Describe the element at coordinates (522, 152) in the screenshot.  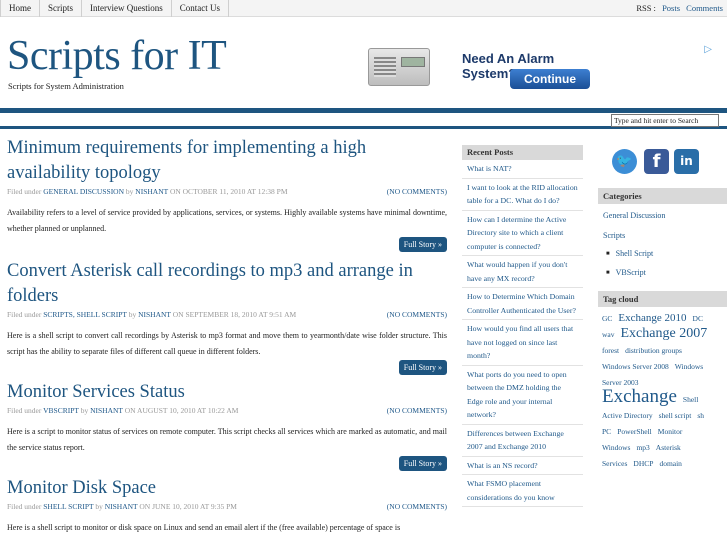
I see `recent-posts-heading: Recent Posts` at that location.